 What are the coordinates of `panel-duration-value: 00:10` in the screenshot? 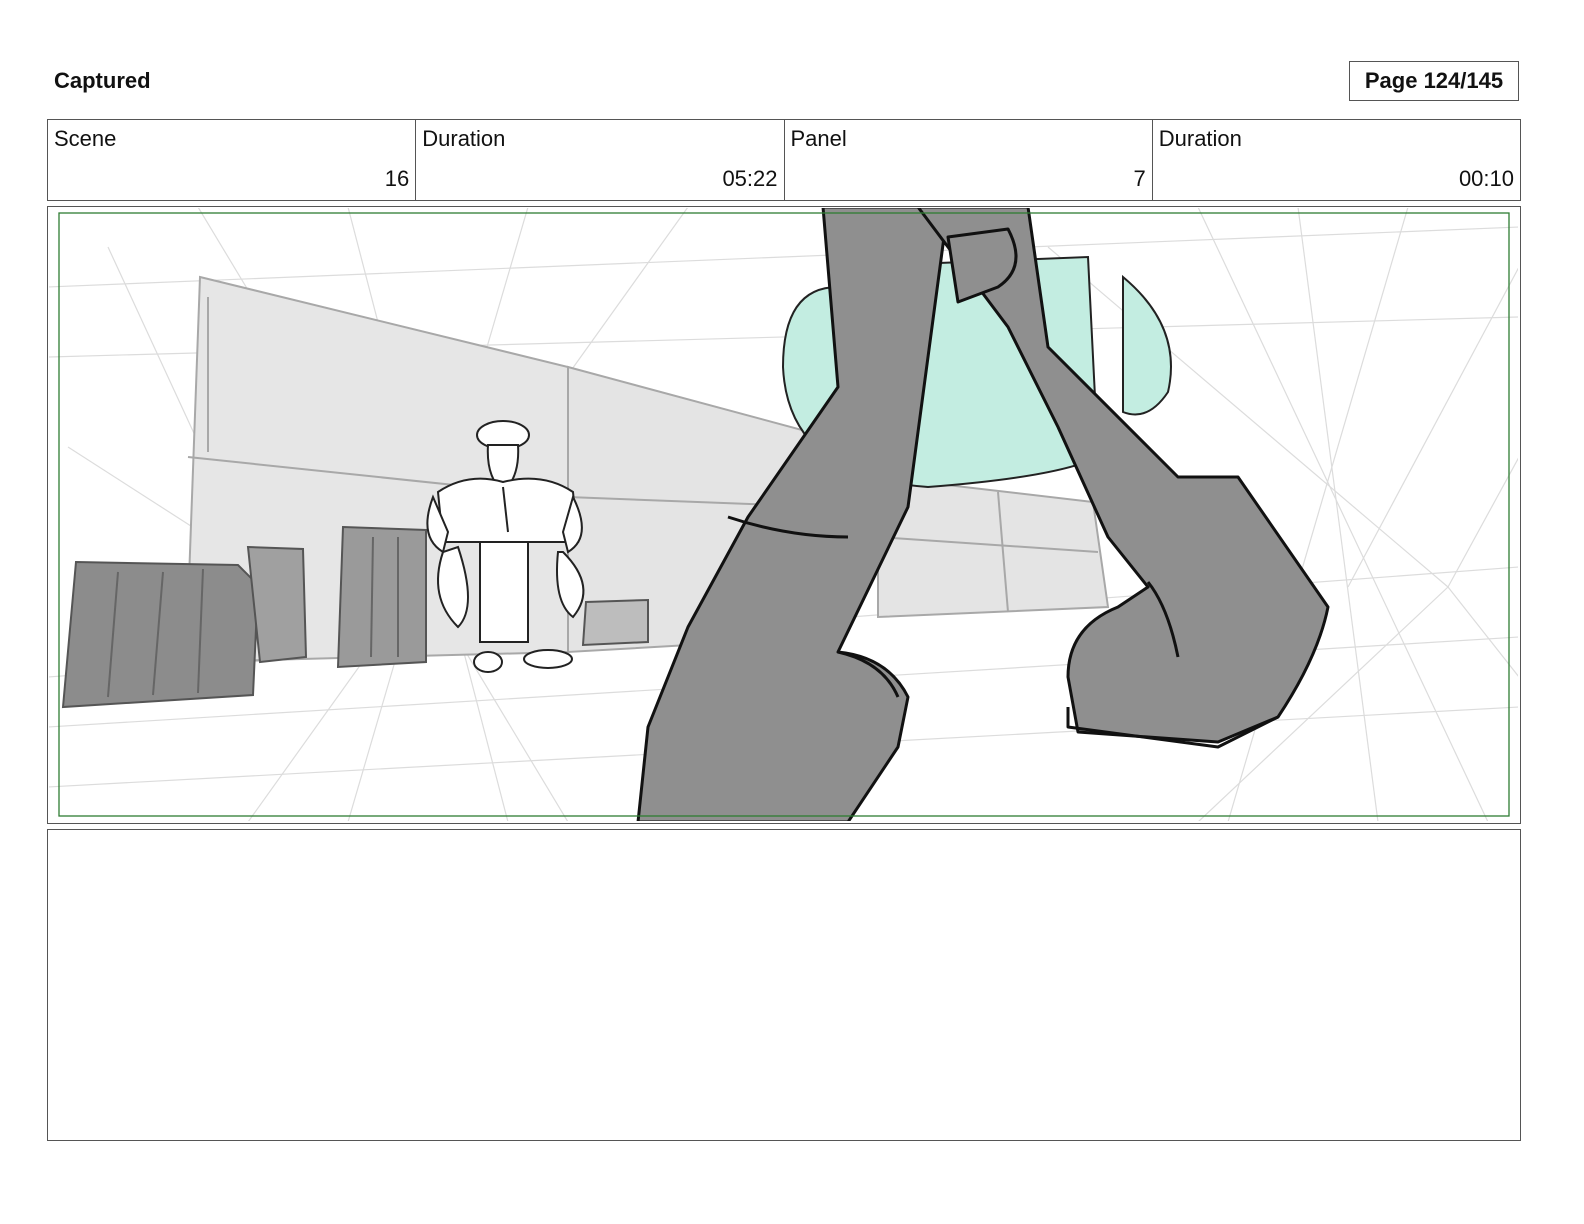 It's located at (1486, 178).